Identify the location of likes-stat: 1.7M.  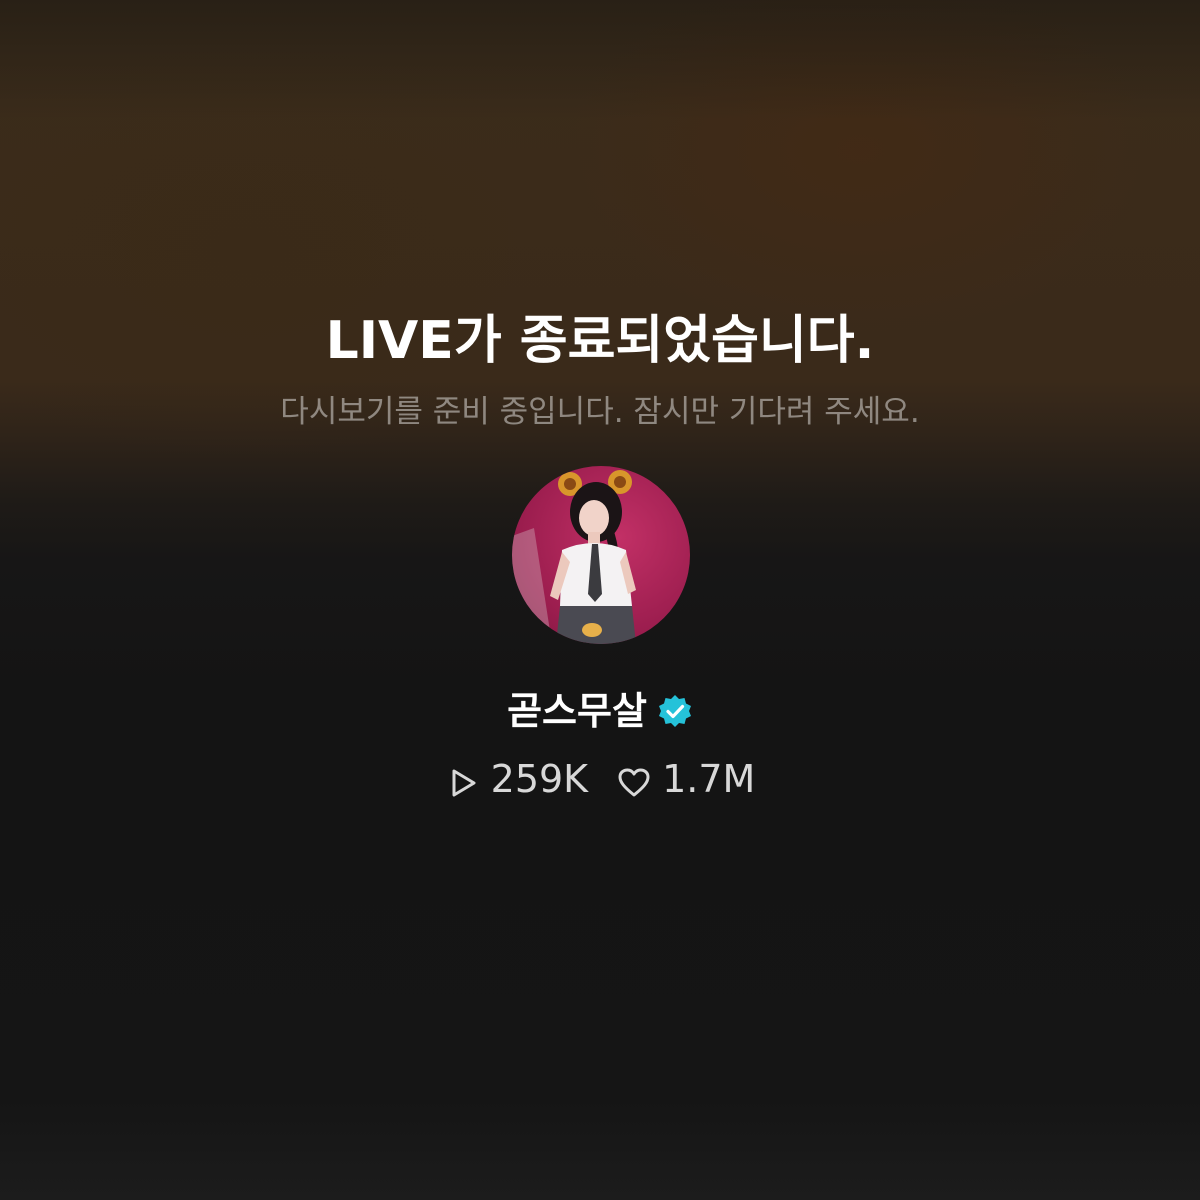
(685, 779).